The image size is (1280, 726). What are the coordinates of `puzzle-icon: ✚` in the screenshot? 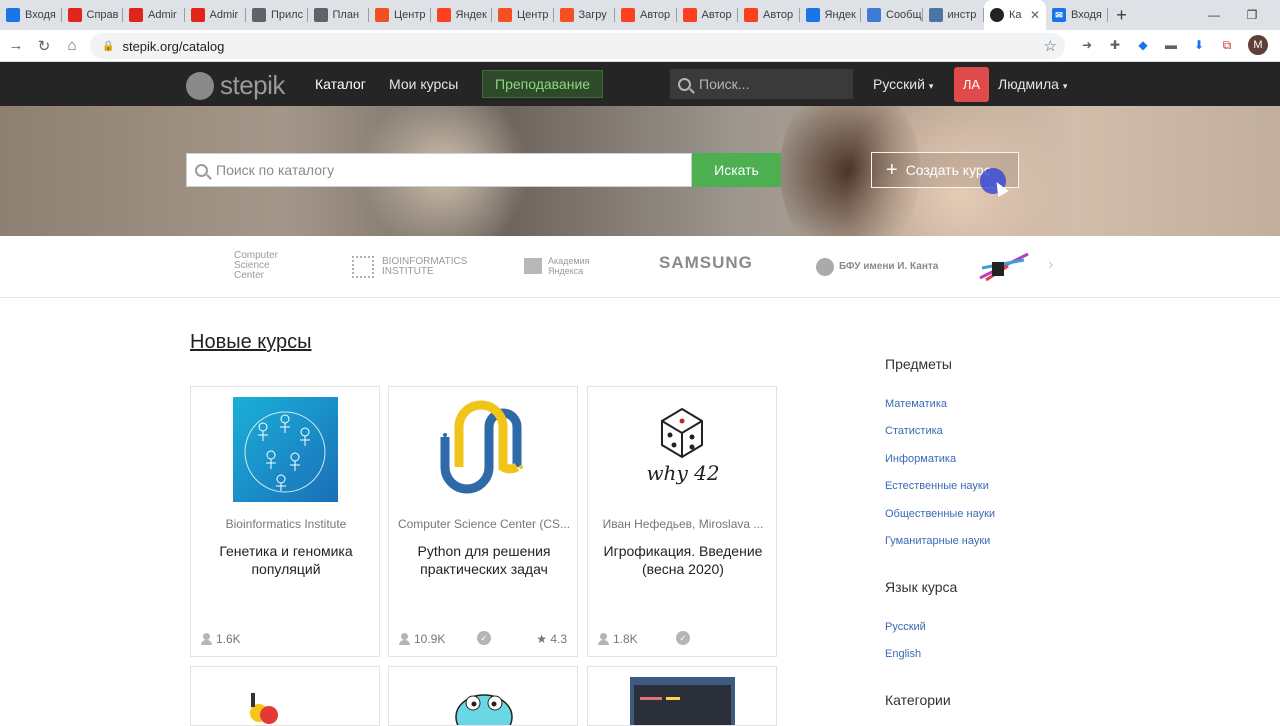 It's located at (1115, 45).